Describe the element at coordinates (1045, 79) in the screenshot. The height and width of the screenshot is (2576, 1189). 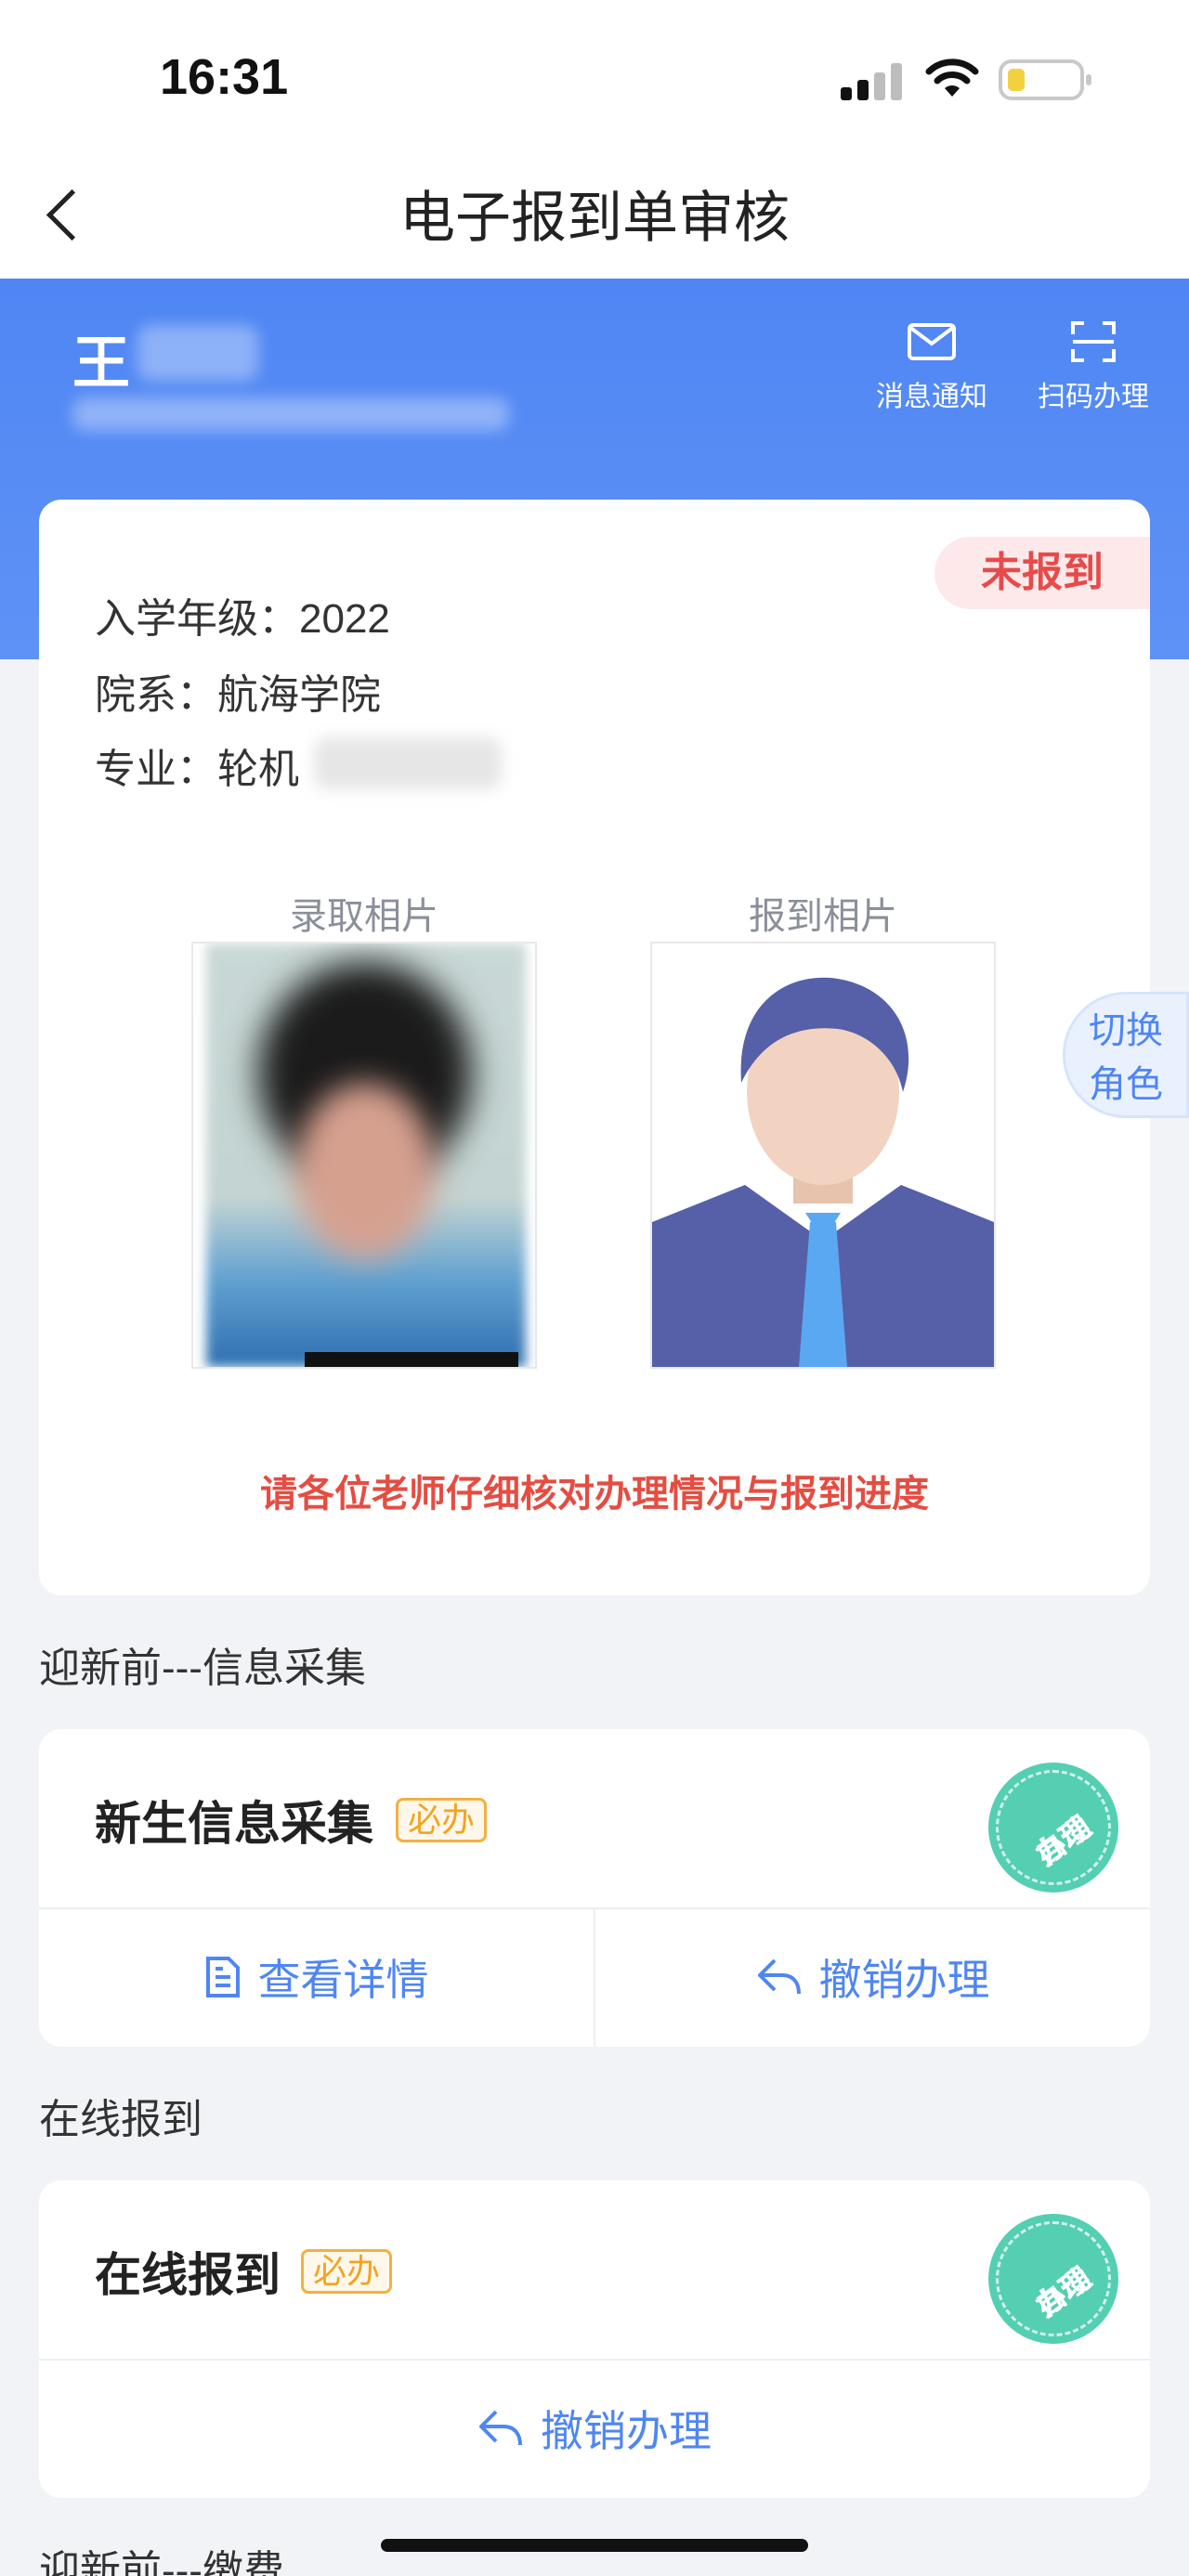
I see `battery-icon` at that location.